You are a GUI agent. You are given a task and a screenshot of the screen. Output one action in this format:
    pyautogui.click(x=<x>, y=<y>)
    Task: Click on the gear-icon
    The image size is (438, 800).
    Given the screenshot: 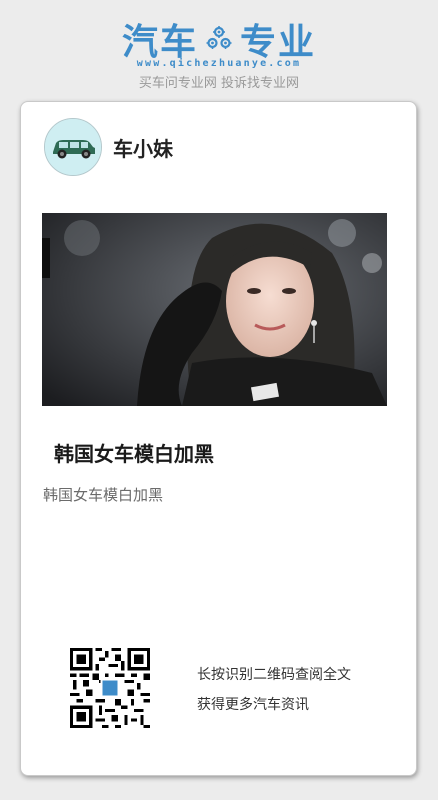 What is the action you would take?
    pyautogui.click(x=219, y=37)
    